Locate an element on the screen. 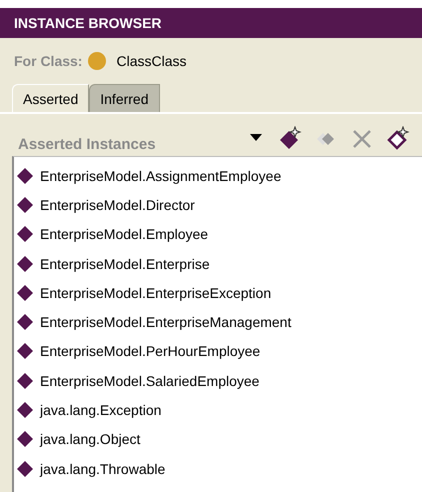 The image size is (422, 492). instance-item: java.lang.Throwable is located at coordinates (103, 468).